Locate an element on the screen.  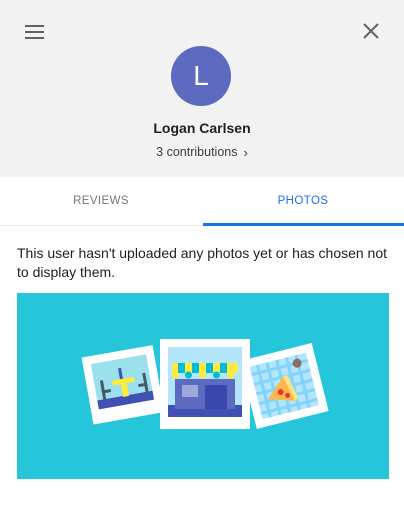
tab-reviews: REVIEWS is located at coordinates (101, 201).